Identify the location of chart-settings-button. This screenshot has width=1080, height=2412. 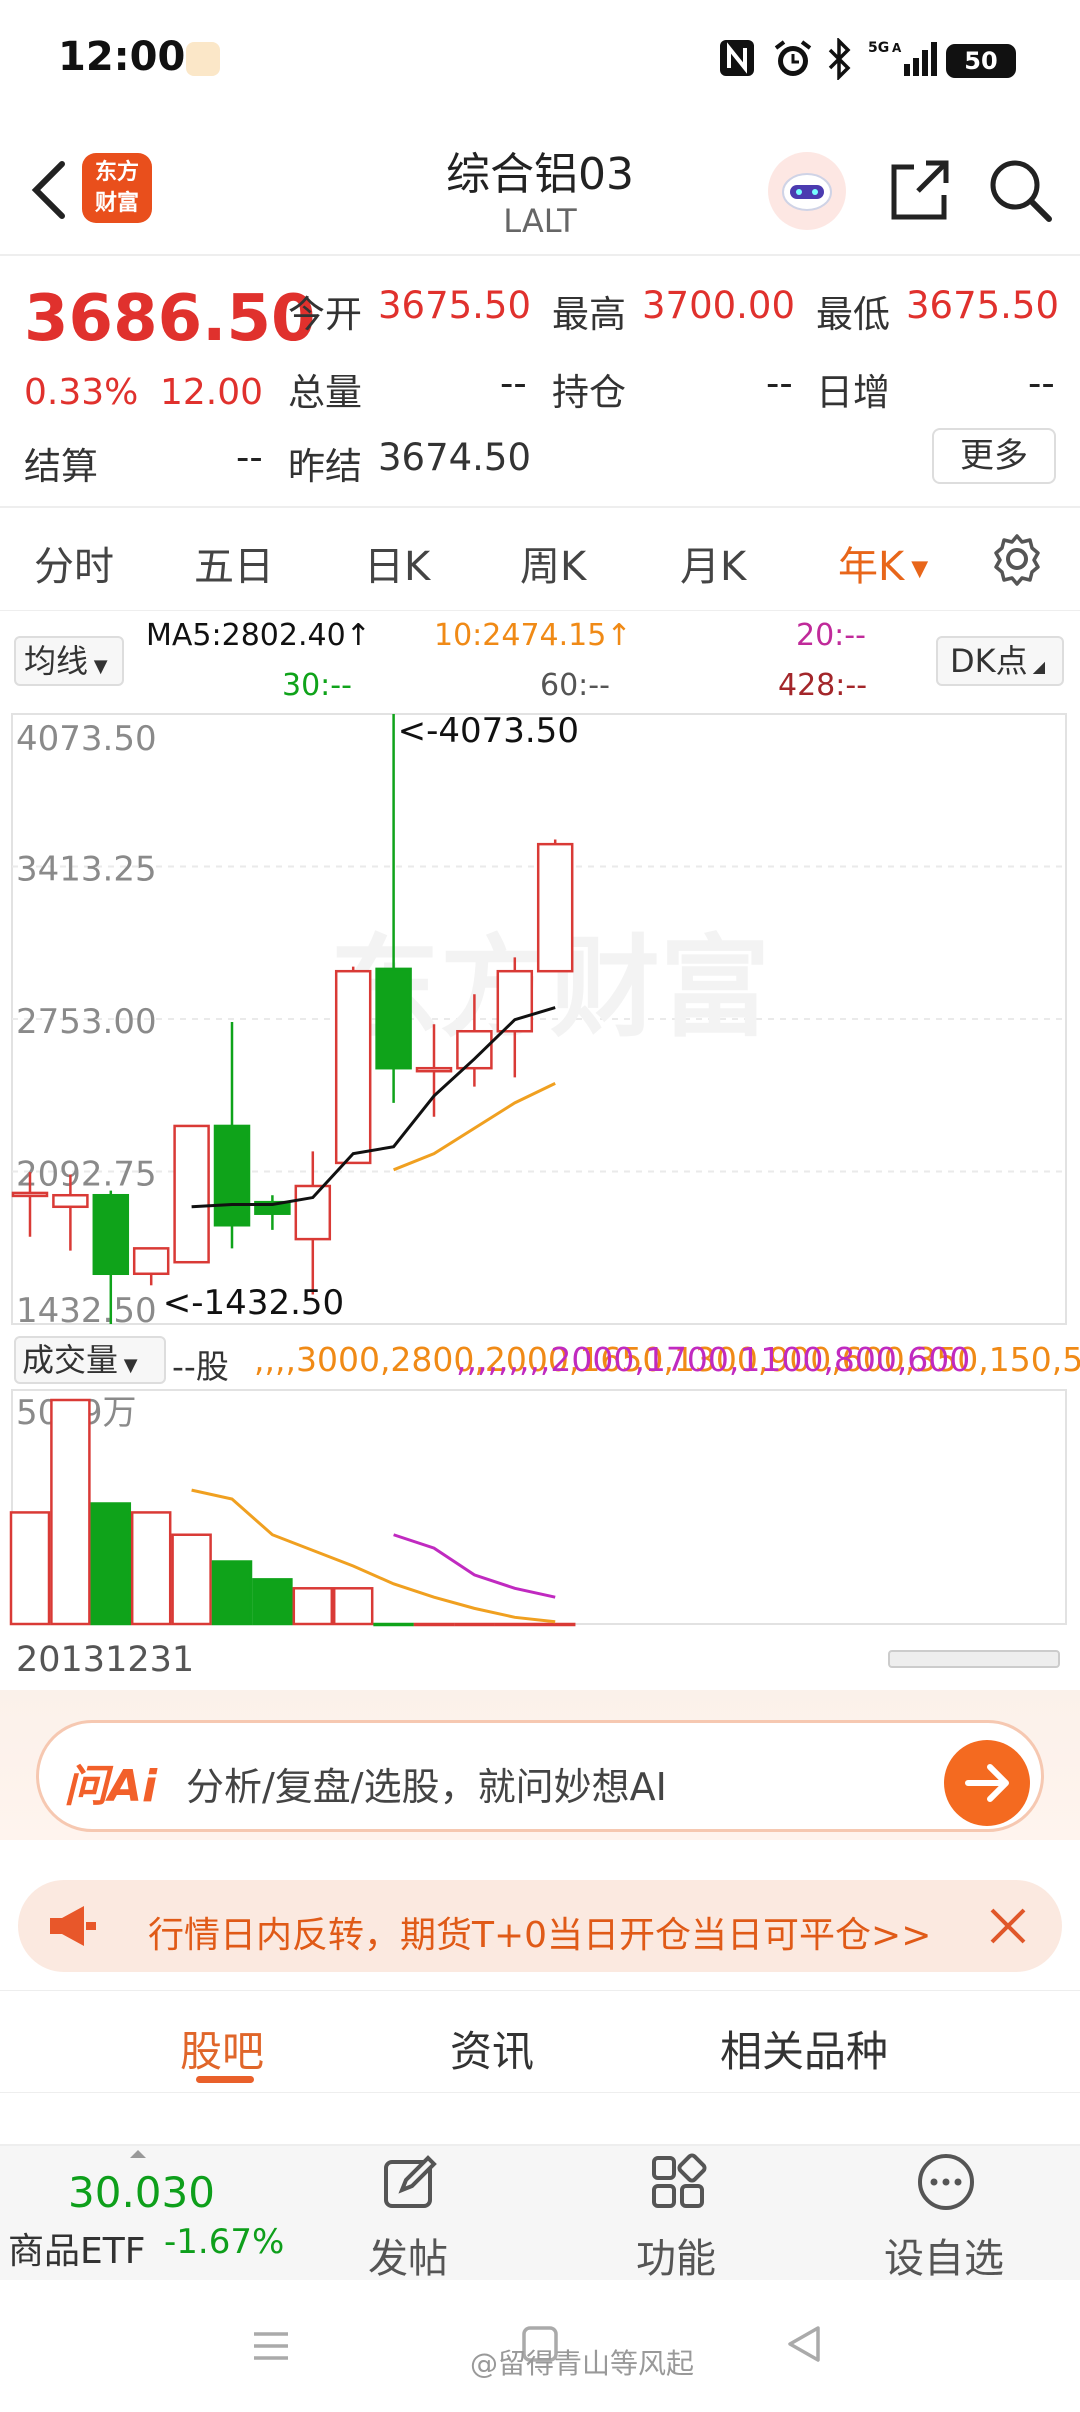
(1017, 559).